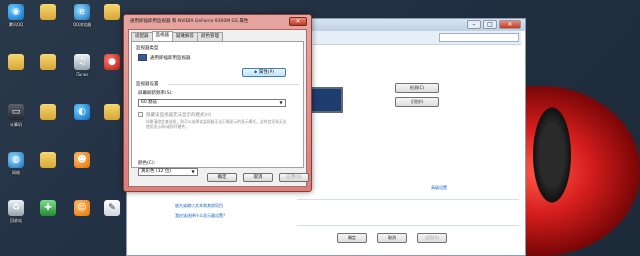 Image resolution: width=640 pixels, height=256 pixels. Describe the element at coordinates (179, 115) in the screenshot. I see `hide-modes-label: 隐藏该监视器无法显示的模式(H)` at that location.